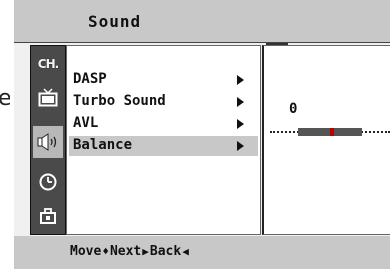  I want to click on next-hint-label: Next, so click(125, 251).